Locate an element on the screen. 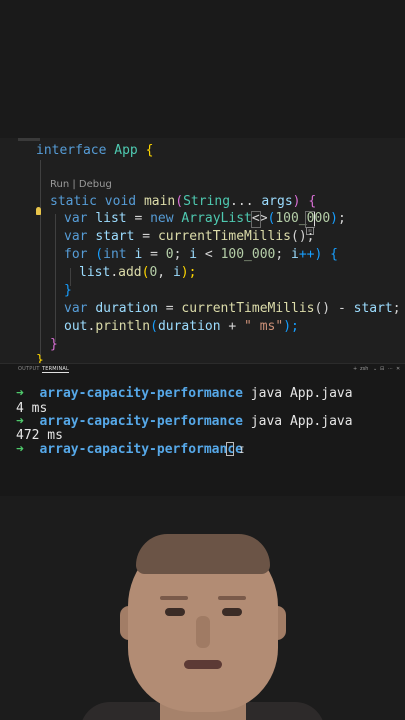  more-icon: ⋯ is located at coordinates (390, 369).